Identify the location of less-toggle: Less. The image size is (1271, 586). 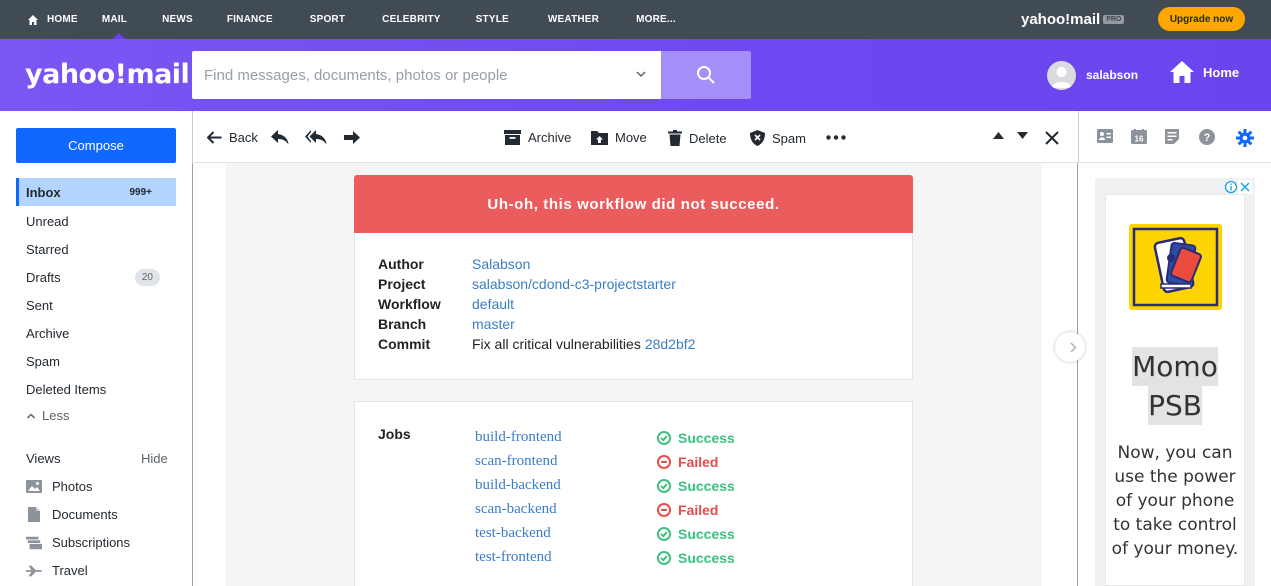
(47, 415).